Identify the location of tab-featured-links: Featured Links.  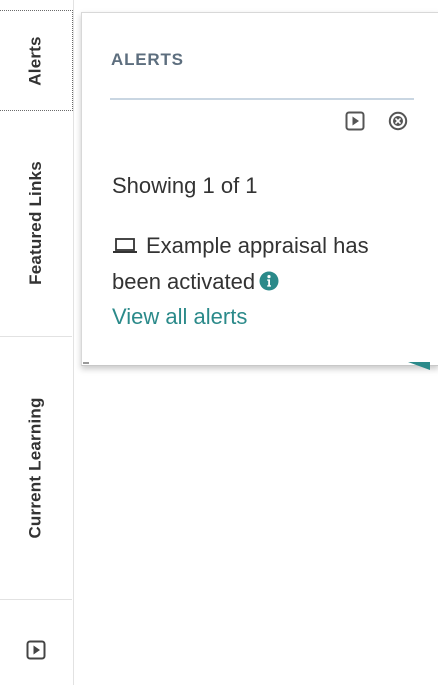
(36, 223).